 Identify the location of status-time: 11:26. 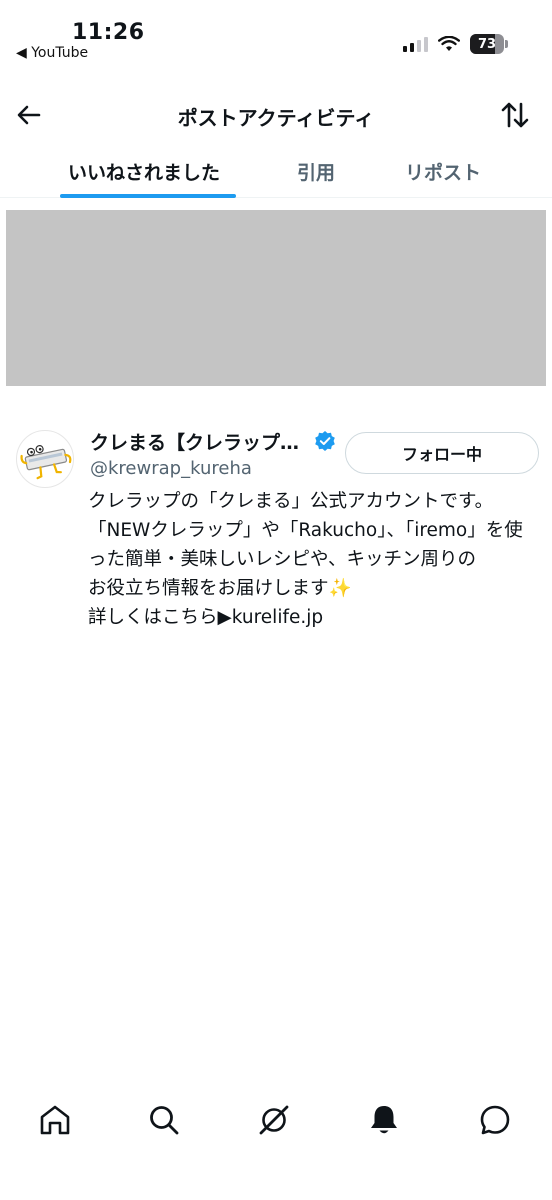
(108, 32).